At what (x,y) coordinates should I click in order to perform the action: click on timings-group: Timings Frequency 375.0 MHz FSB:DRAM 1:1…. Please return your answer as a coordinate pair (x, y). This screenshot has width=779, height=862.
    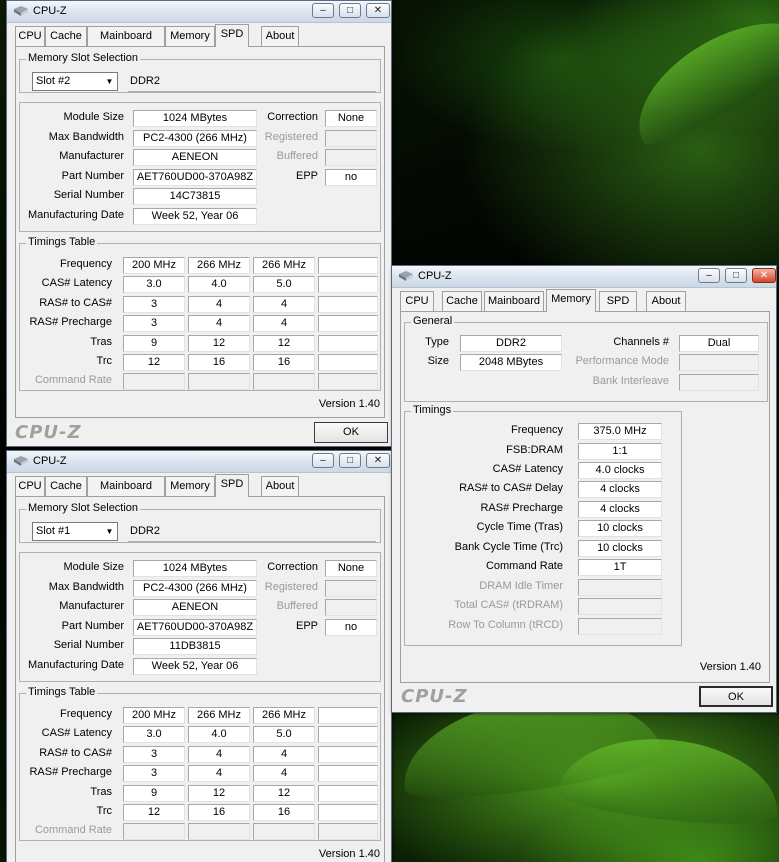
    Looking at the image, I should click on (543, 525).